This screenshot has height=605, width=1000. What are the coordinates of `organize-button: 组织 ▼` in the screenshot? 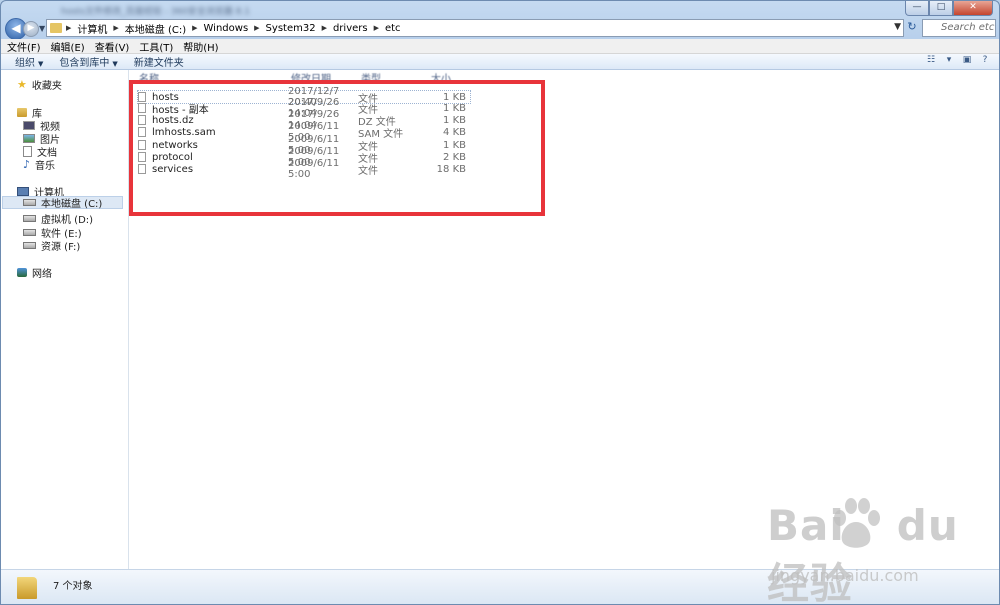 It's located at (29, 61).